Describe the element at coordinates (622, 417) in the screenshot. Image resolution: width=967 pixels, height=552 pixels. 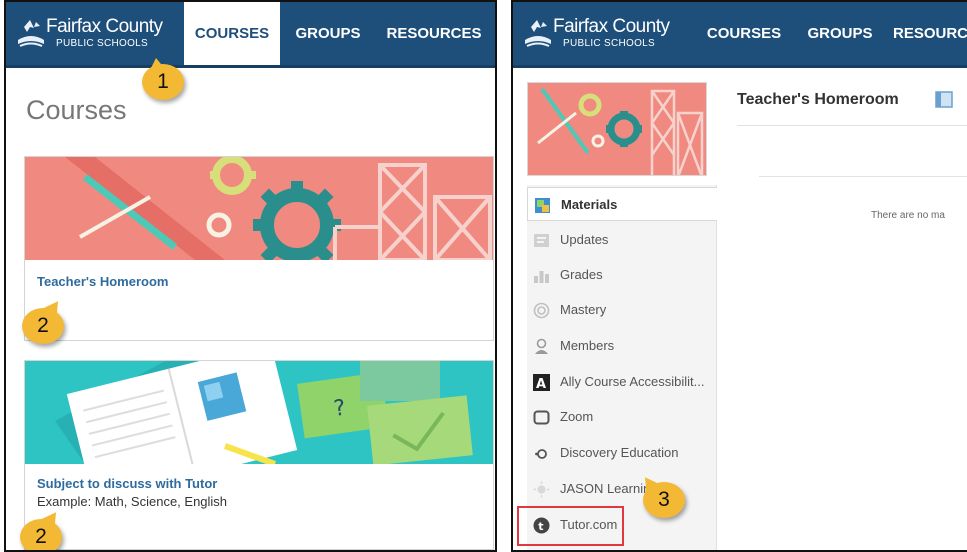
I see `menu-item-zoom: Zoom` at that location.